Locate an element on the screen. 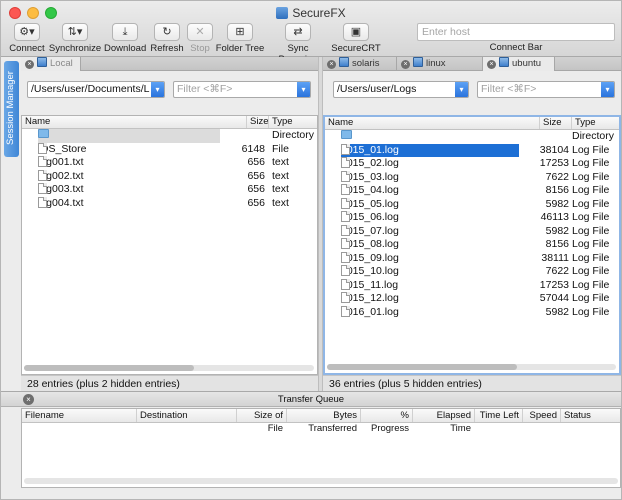  remote-filter-field: Filter <⌘F> ▾ is located at coordinates (546, 89).